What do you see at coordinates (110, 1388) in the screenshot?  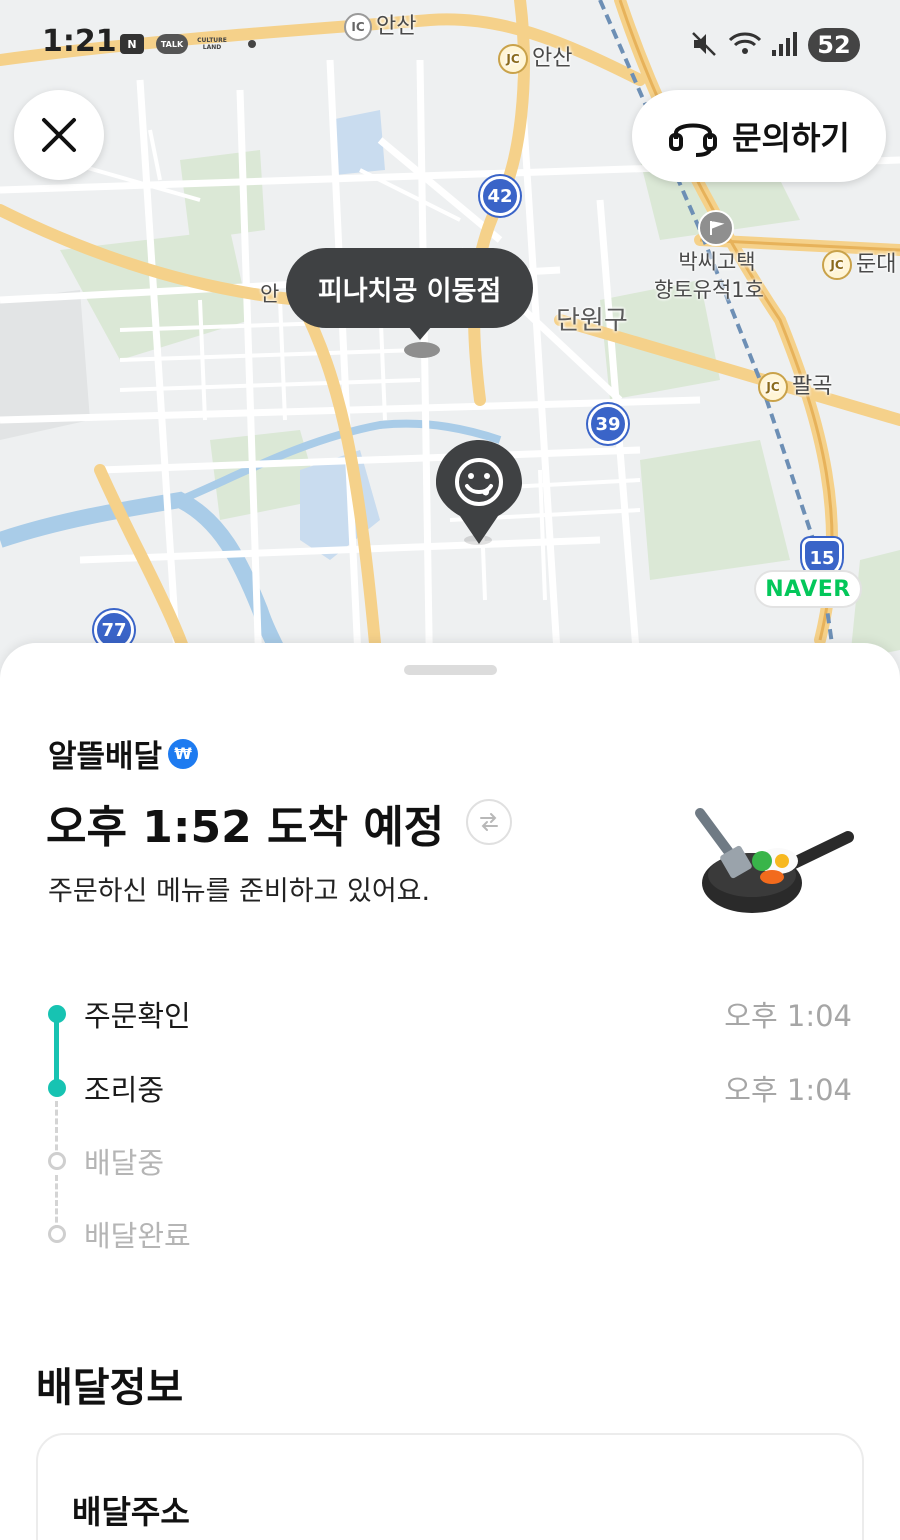 I see `delivery-info-heading: 배달정보` at bounding box center [110, 1388].